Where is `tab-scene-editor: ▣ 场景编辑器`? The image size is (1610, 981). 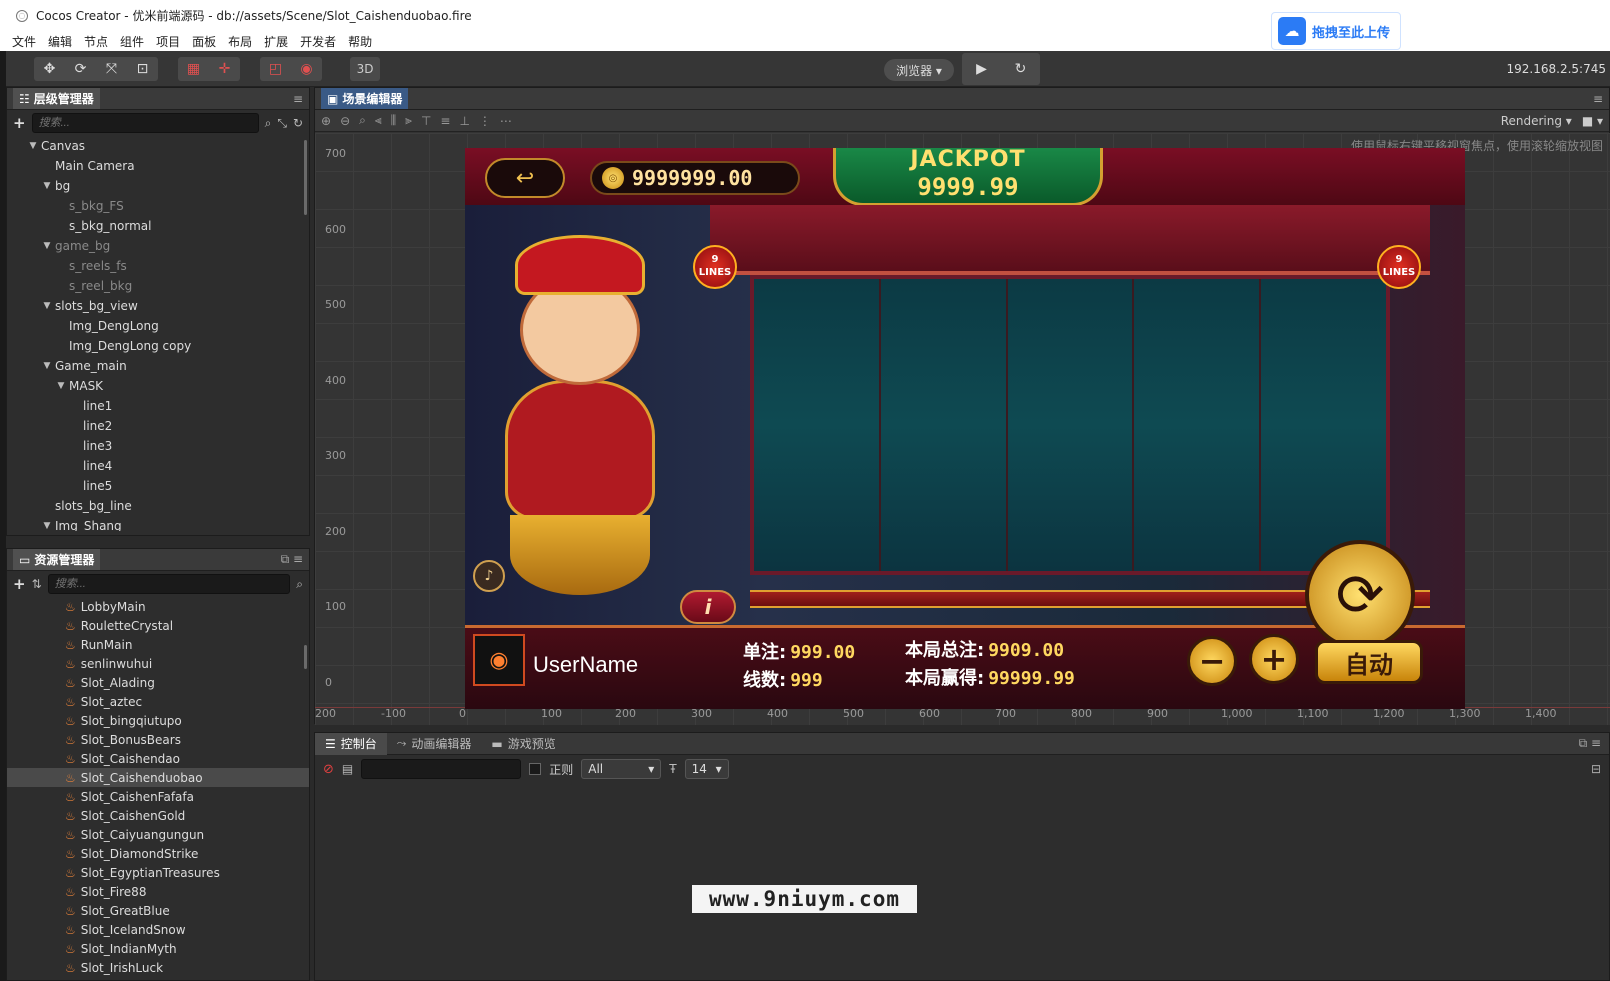
tab-scene-editor: ▣ 场景编辑器 is located at coordinates (365, 98).